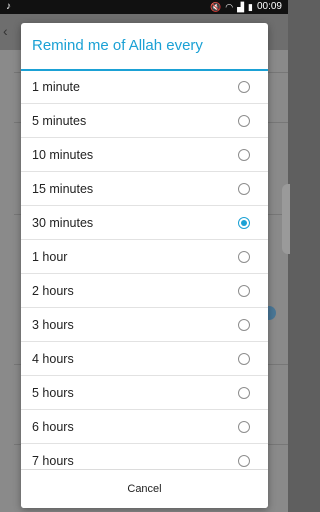  I want to click on option-row: 3 hours, so click(144, 325).